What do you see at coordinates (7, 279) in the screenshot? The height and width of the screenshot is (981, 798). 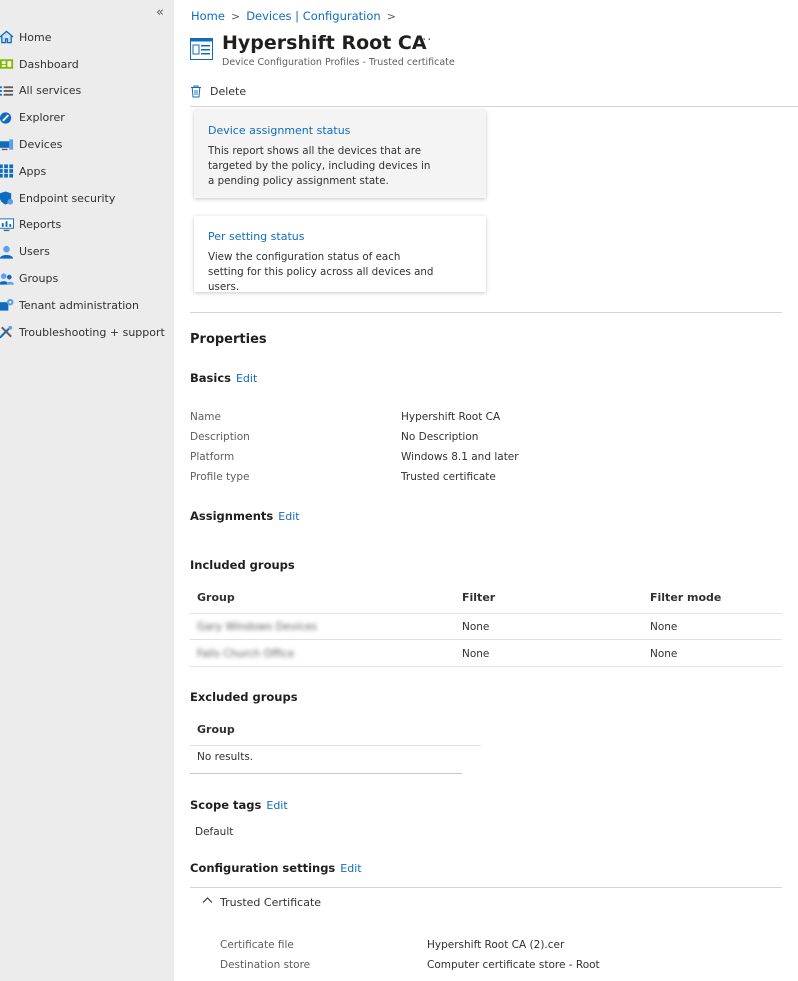 I see `groups-icon` at bounding box center [7, 279].